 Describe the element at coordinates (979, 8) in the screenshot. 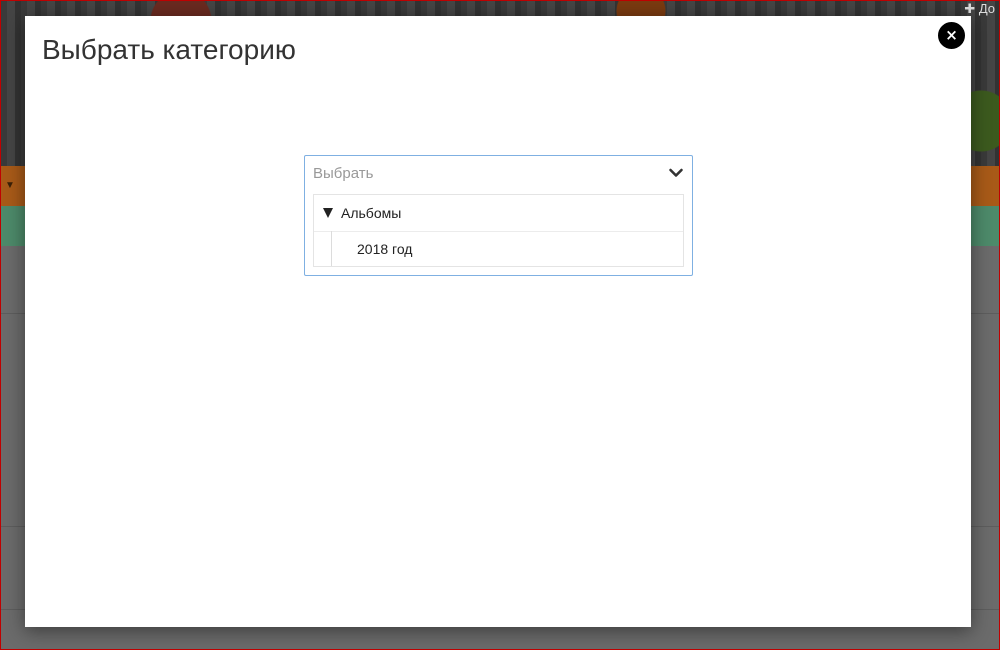

I see `background-add-link: ✚ До` at that location.